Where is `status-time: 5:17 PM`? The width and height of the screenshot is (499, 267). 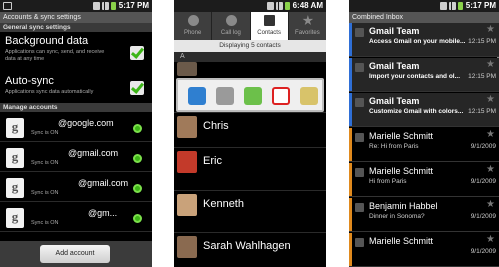
status-time: 5:17 PM is located at coordinates (133, 5).